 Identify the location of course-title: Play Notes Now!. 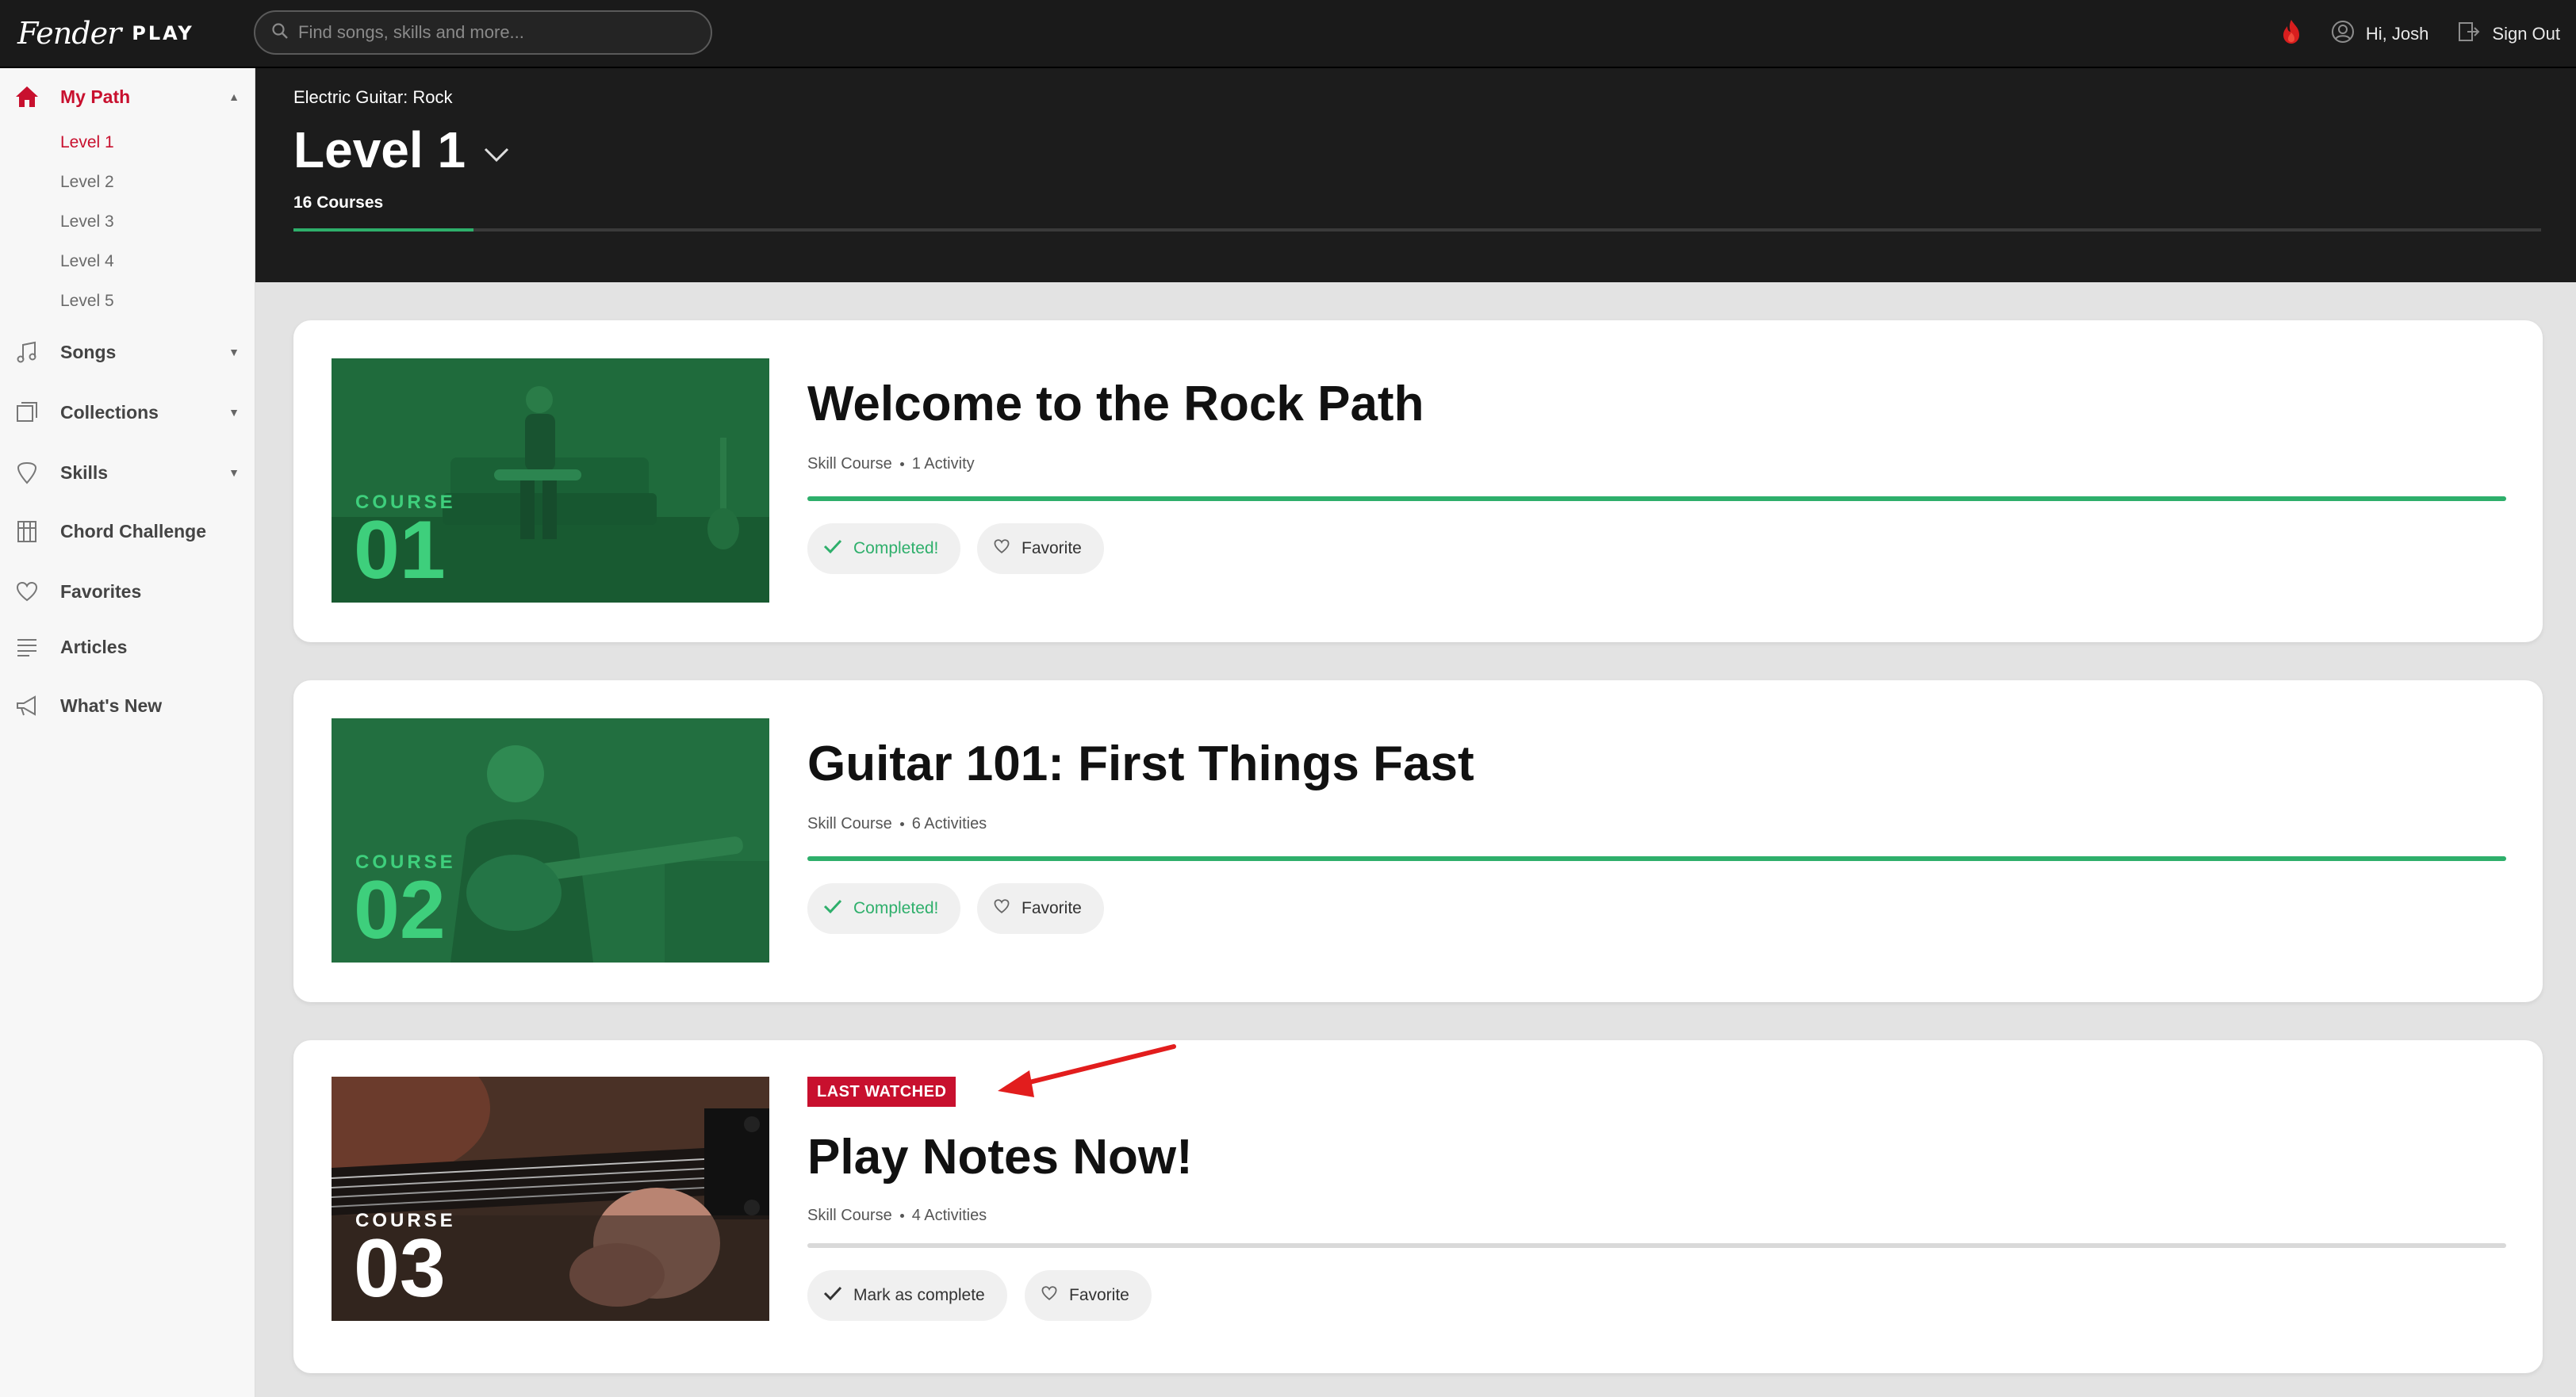
(1000, 1157).